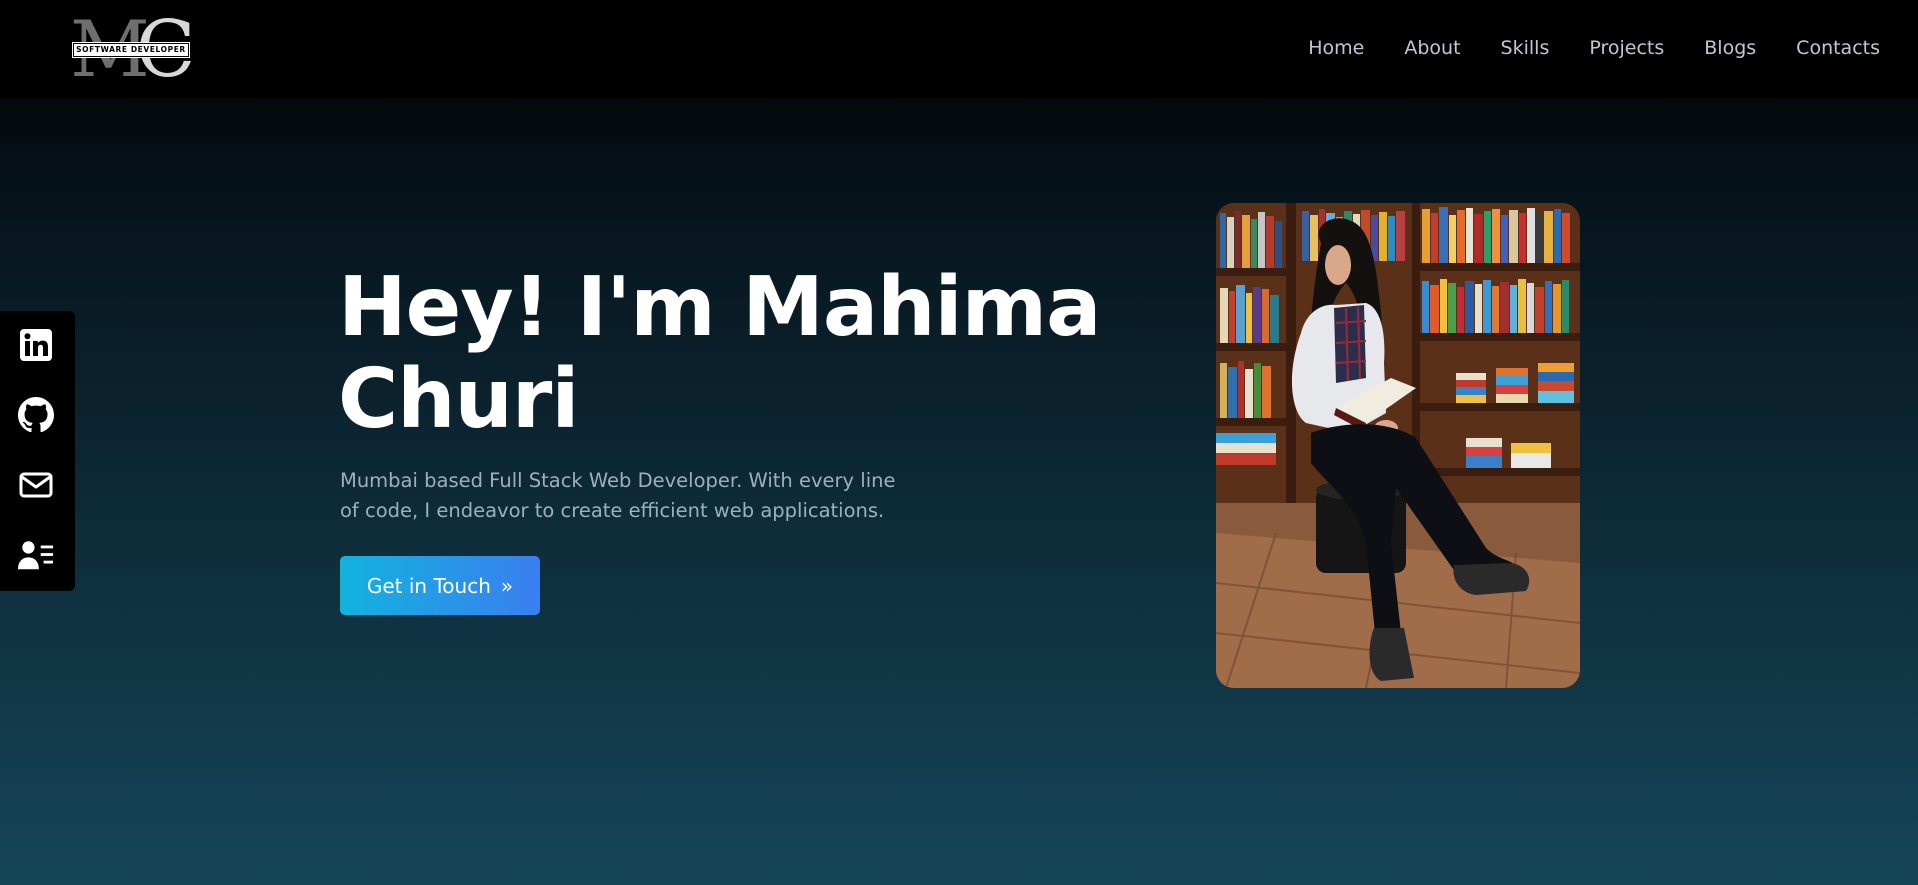  I want to click on profile-photo-illustration, so click(1398, 445).